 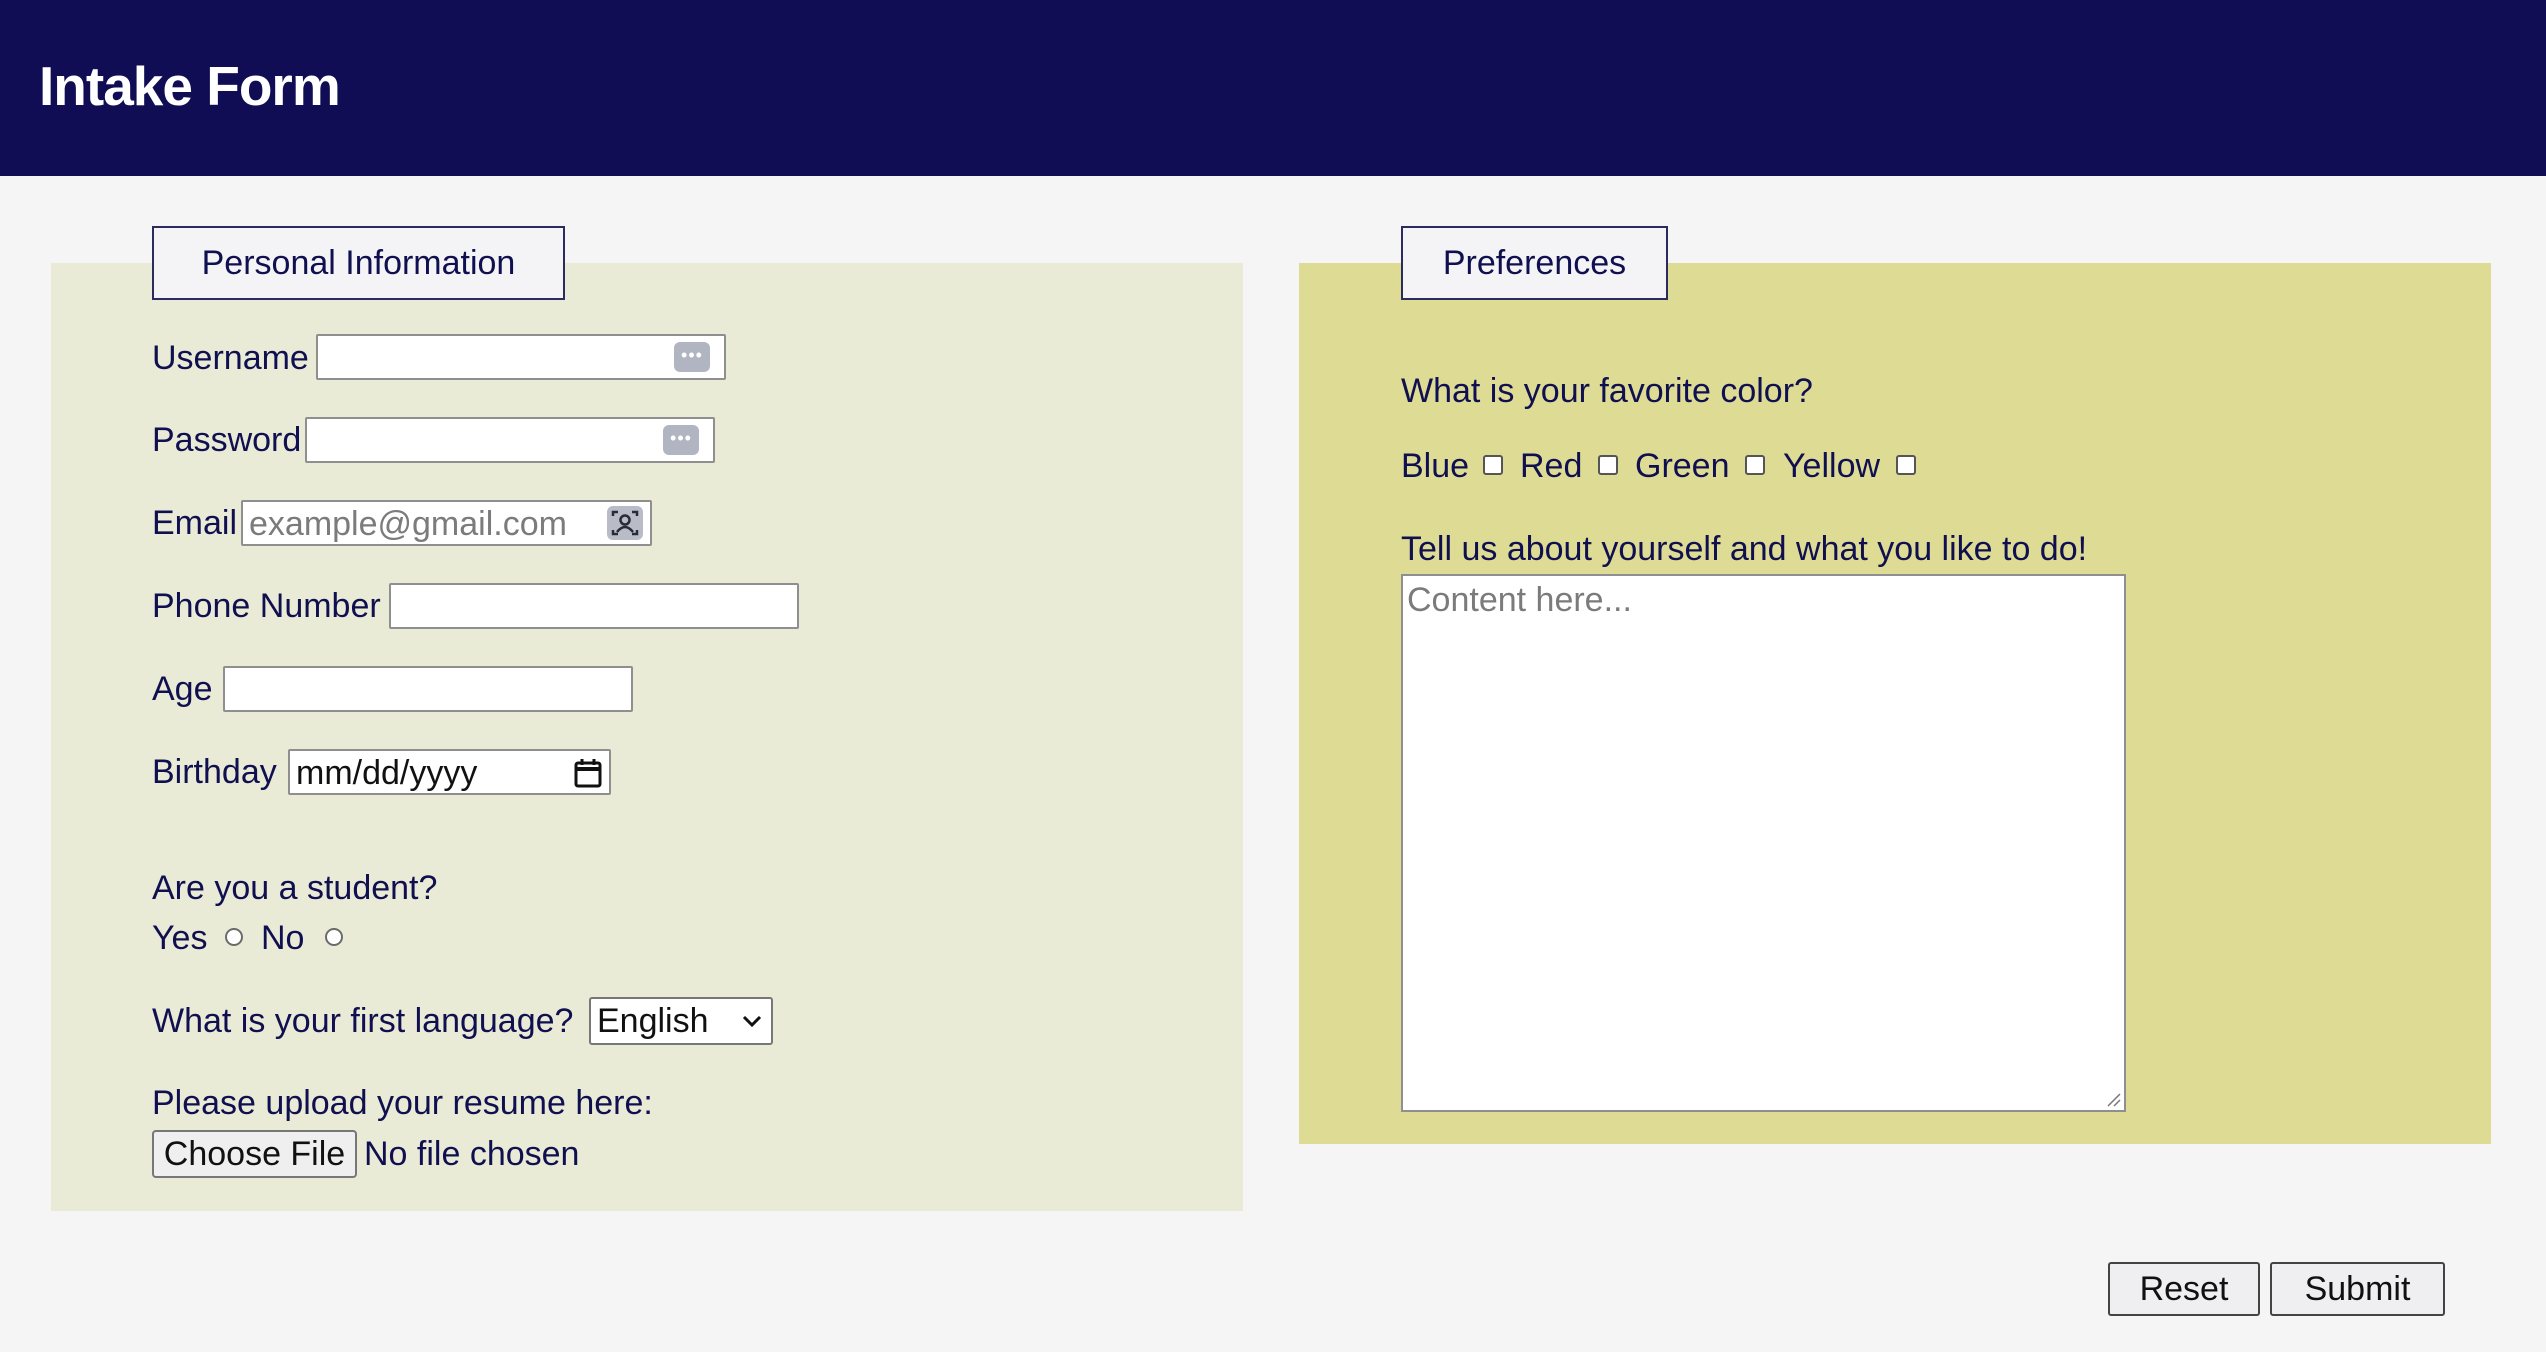 What do you see at coordinates (1755, 465) in the screenshot?
I see `color-option-green-checkbox` at bounding box center [1755, 465].